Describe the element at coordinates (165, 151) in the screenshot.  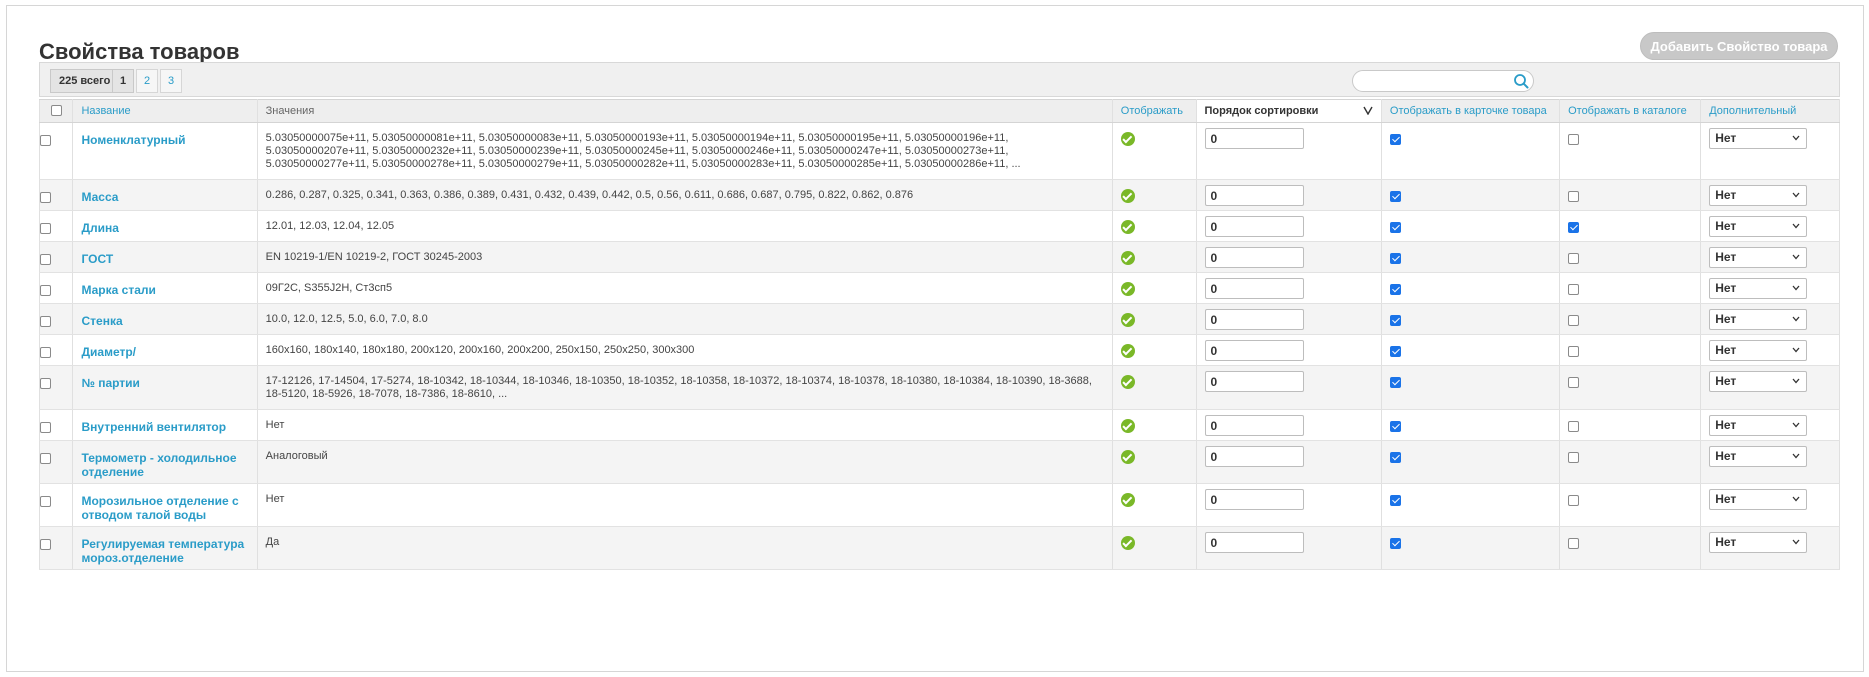
I see `property-name-link: Номенклатурный` at that location.